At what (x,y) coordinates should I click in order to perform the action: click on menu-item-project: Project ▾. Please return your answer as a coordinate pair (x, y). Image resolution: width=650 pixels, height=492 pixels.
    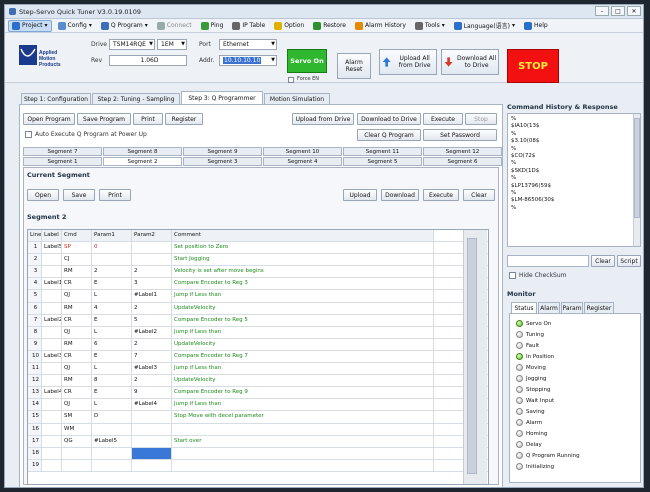
    Looking at the image, I should click on (30, 25).